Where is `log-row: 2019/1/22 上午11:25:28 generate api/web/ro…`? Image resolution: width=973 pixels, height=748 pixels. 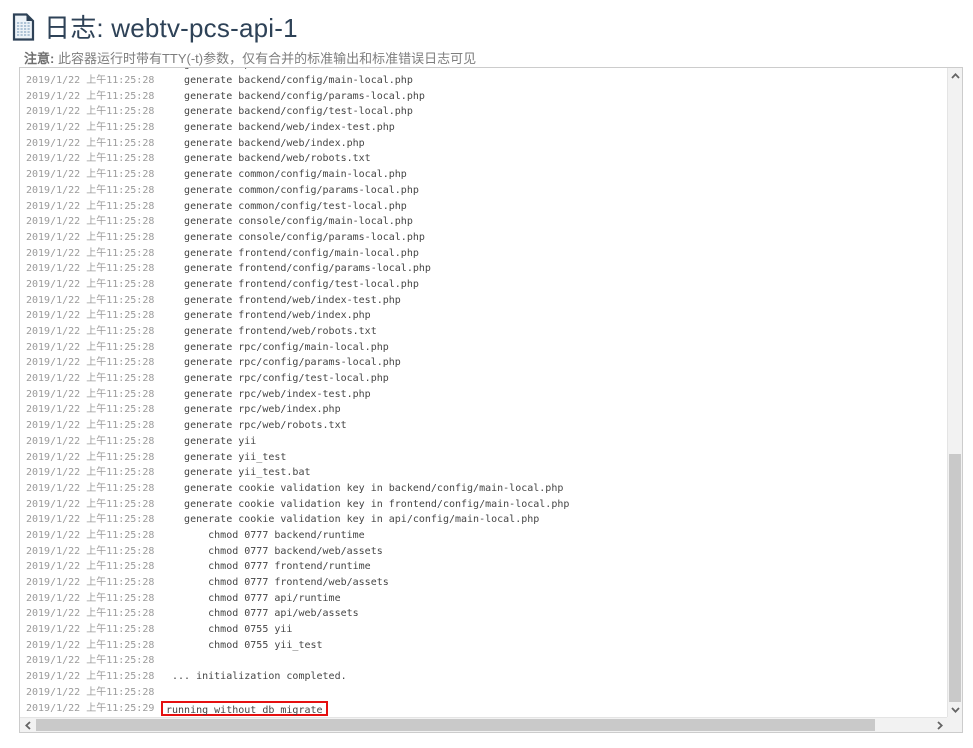 log-row: 2019/1/22 上午11:25:28 generate api/web/ro… is located at coordinates (486, 70).